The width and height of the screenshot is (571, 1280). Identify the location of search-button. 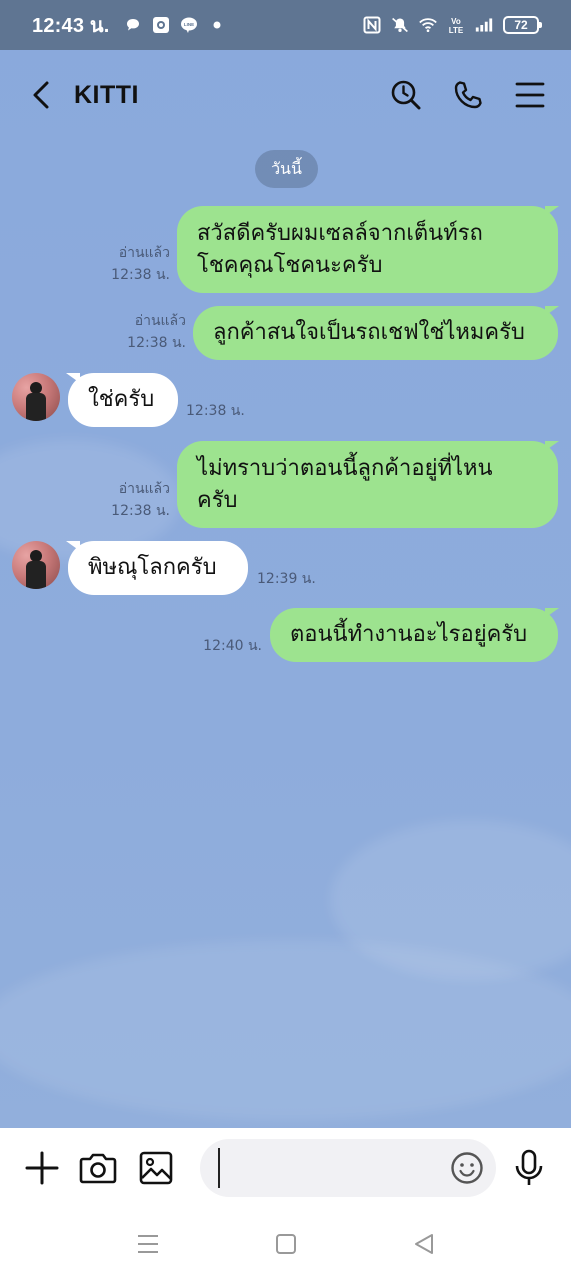
(406, 95).